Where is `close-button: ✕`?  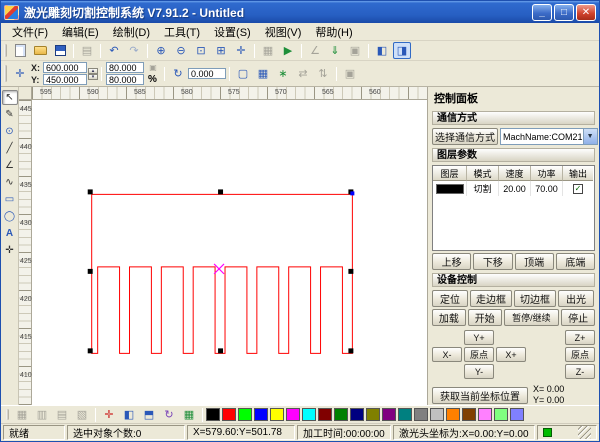
close-button: ✕ is located at coordinates (586, 12).